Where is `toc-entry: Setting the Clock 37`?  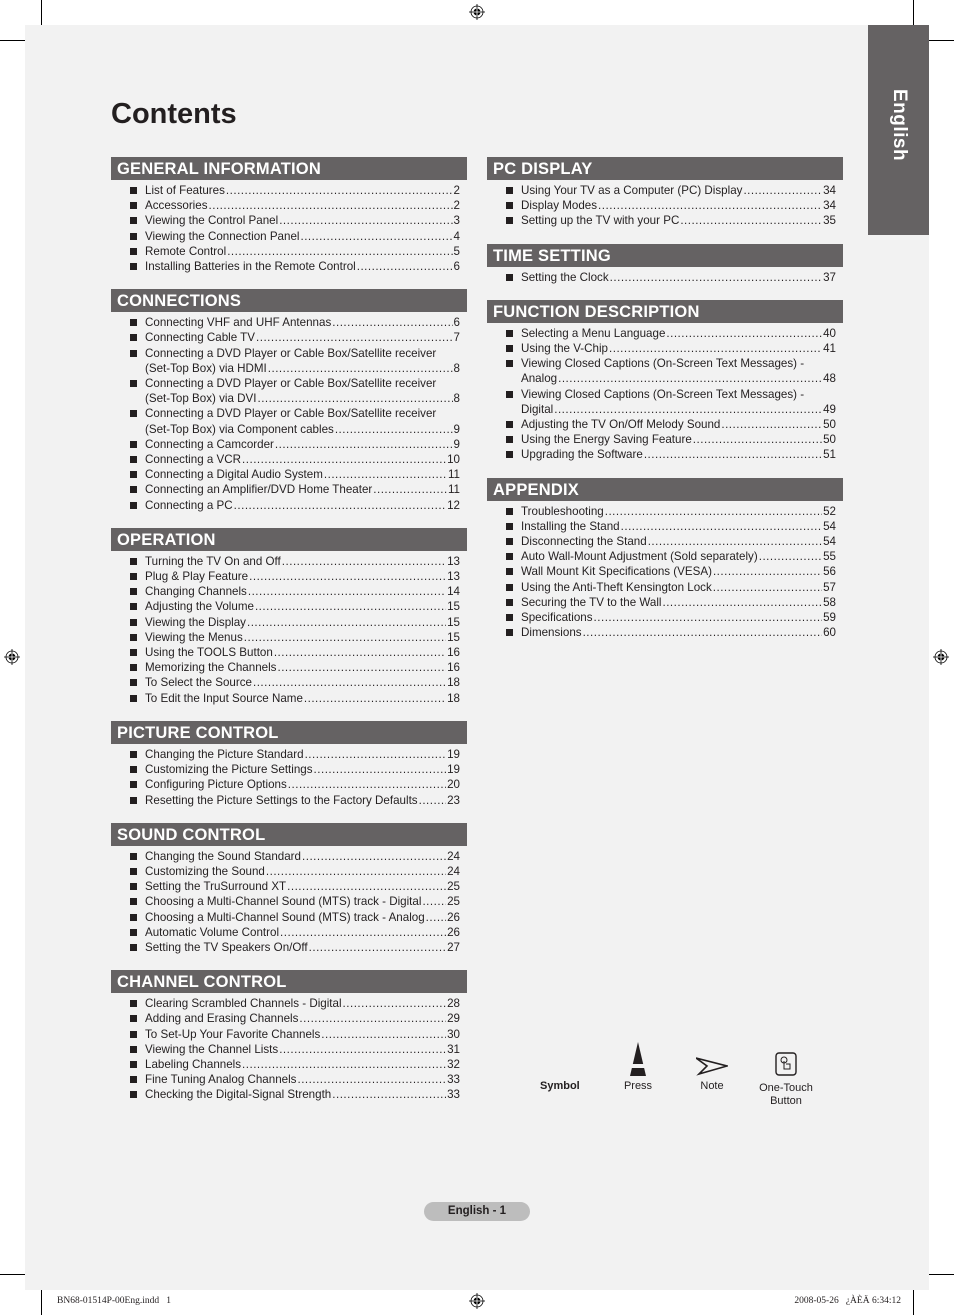 toc-entry: Setting the Clock 37 is located at coordinates (665, 277).